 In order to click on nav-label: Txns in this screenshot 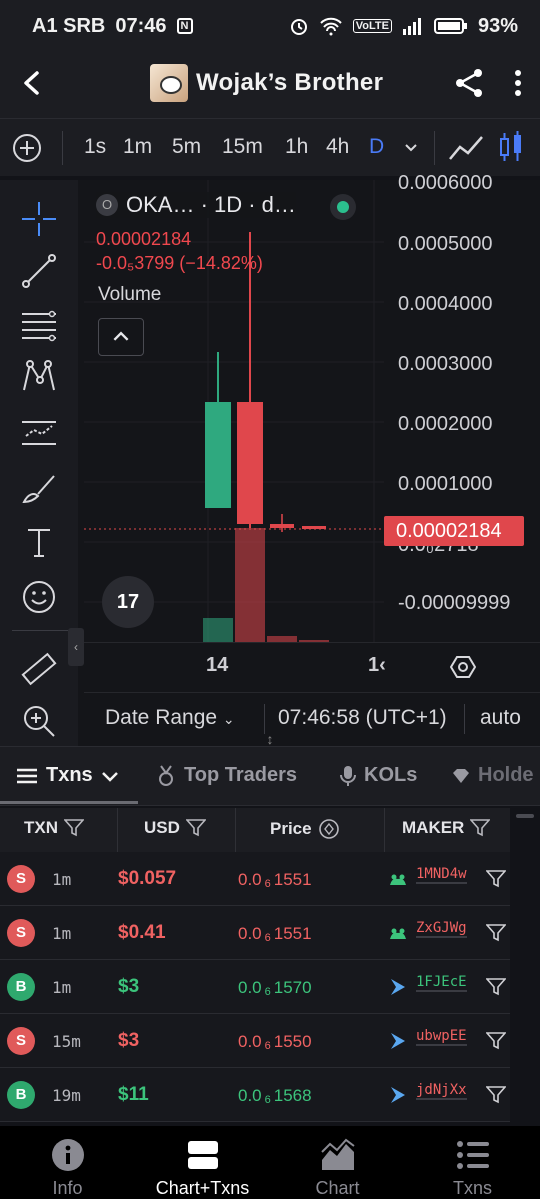, I will do `click(472, 1188)`.